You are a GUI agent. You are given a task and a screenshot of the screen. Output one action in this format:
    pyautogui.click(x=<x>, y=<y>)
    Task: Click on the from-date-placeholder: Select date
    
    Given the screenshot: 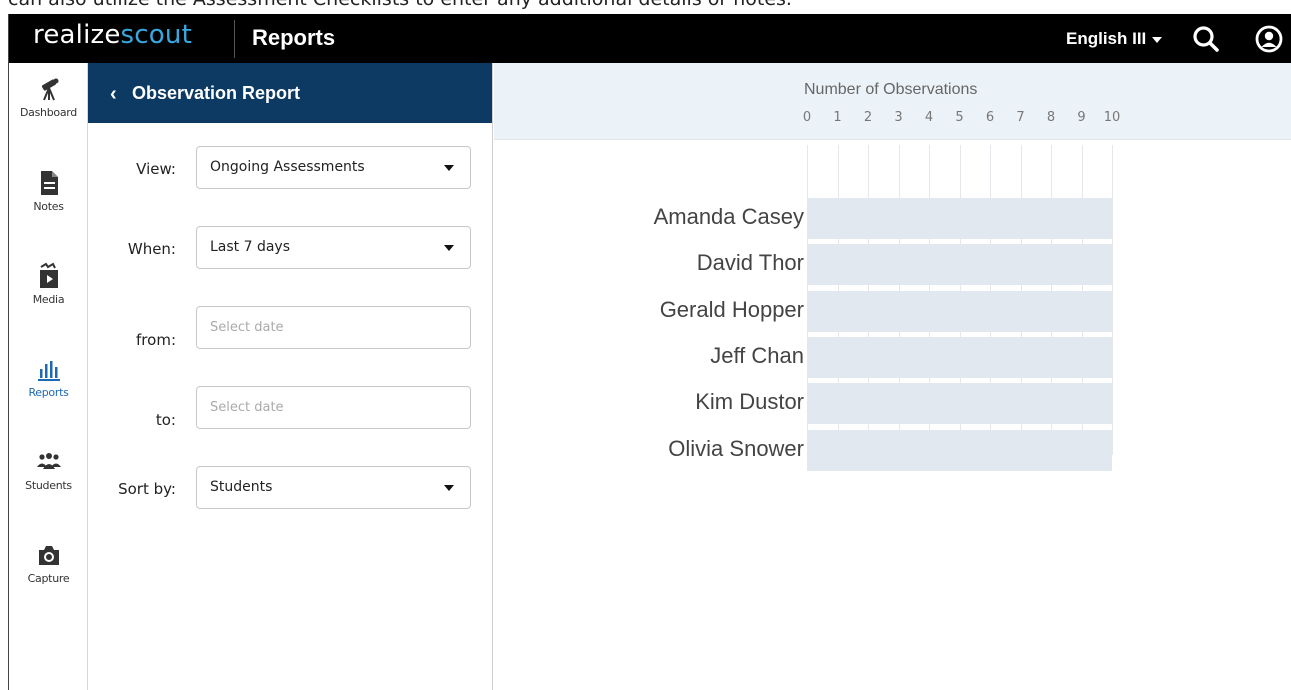 What is the action you would take?
    pyautogui.click(x=247, y=327)
    